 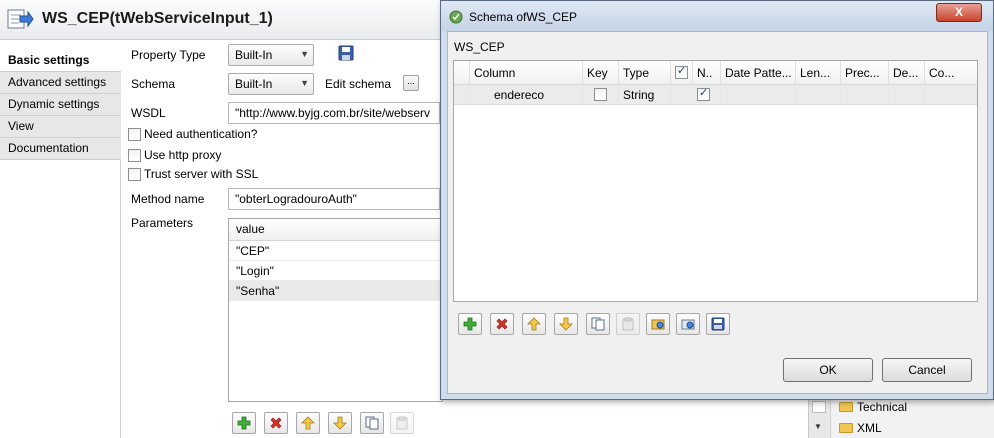 I want to click on key-checkbox, so click(x=600, y=94).